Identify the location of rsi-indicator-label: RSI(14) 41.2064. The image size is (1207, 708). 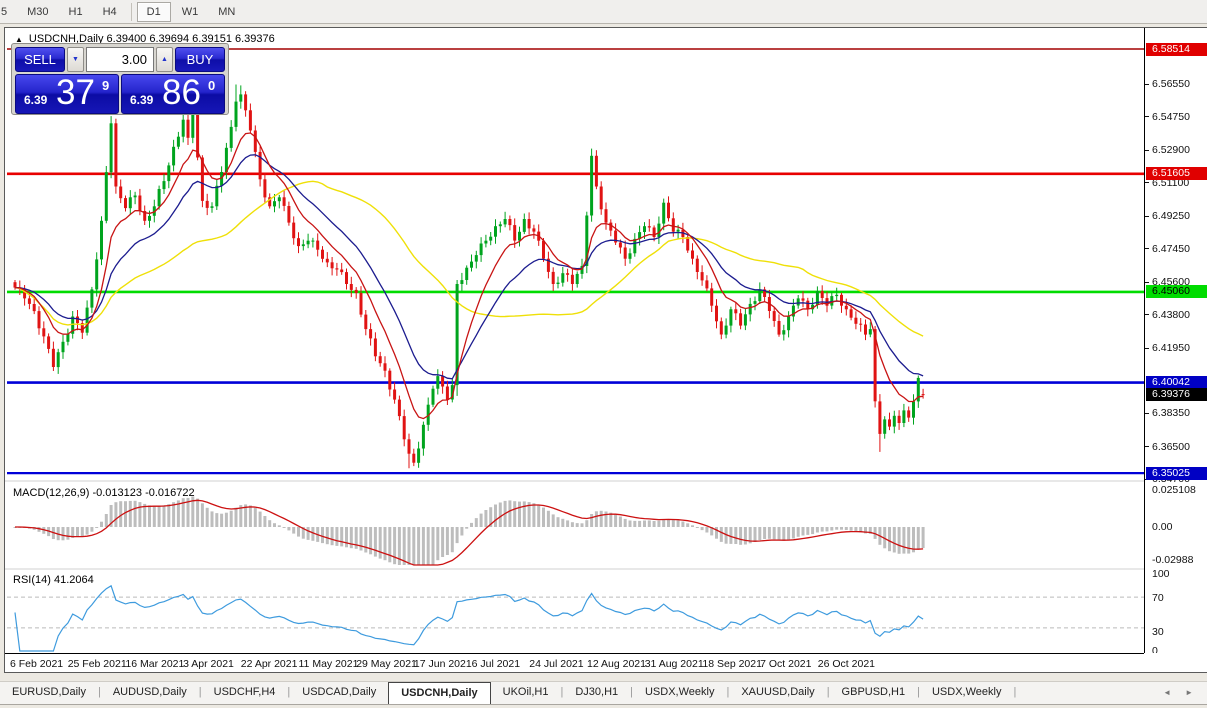
(53, 580).